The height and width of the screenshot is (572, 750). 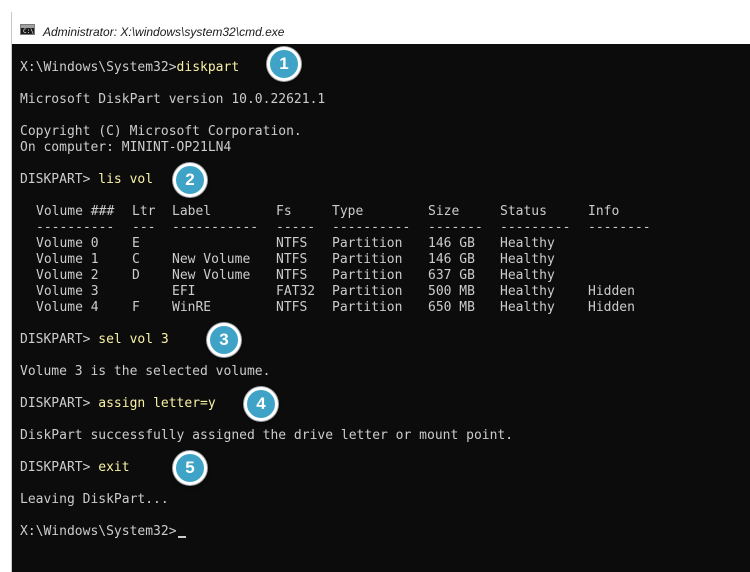 What do you see at coordinates (136, 275) in the screenshot?
I see `table-cell: D` at bounding box center [136, 275].